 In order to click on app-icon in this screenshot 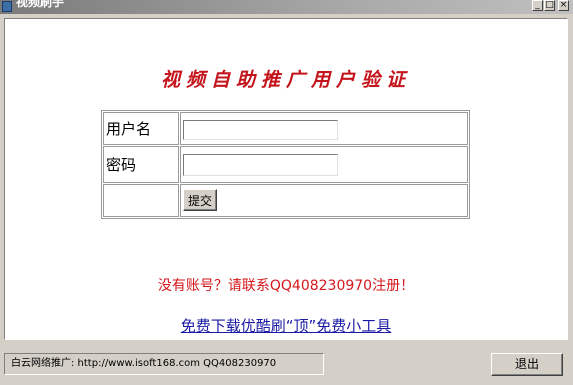, I will do `click(7, 6)`.